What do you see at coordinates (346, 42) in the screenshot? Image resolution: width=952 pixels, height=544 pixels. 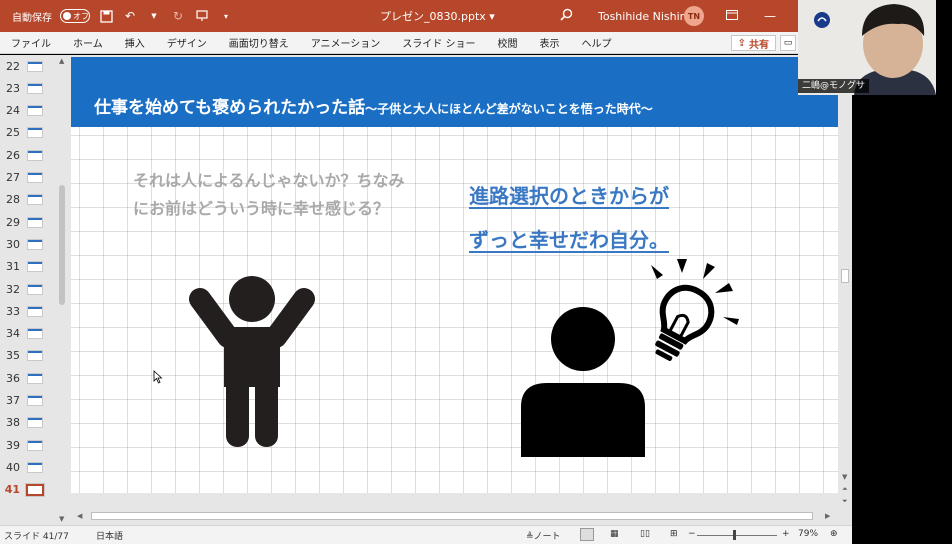 I see `tab-animations: アニメーション` at bounding box center [346, 42].